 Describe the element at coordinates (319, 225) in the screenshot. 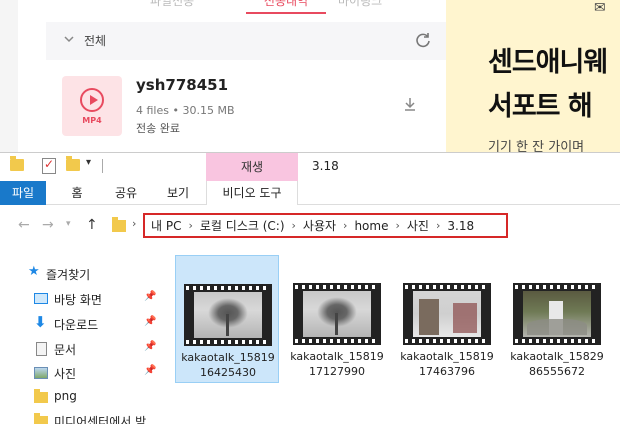

I see `breadcrumb-users: 사용자` at that location.